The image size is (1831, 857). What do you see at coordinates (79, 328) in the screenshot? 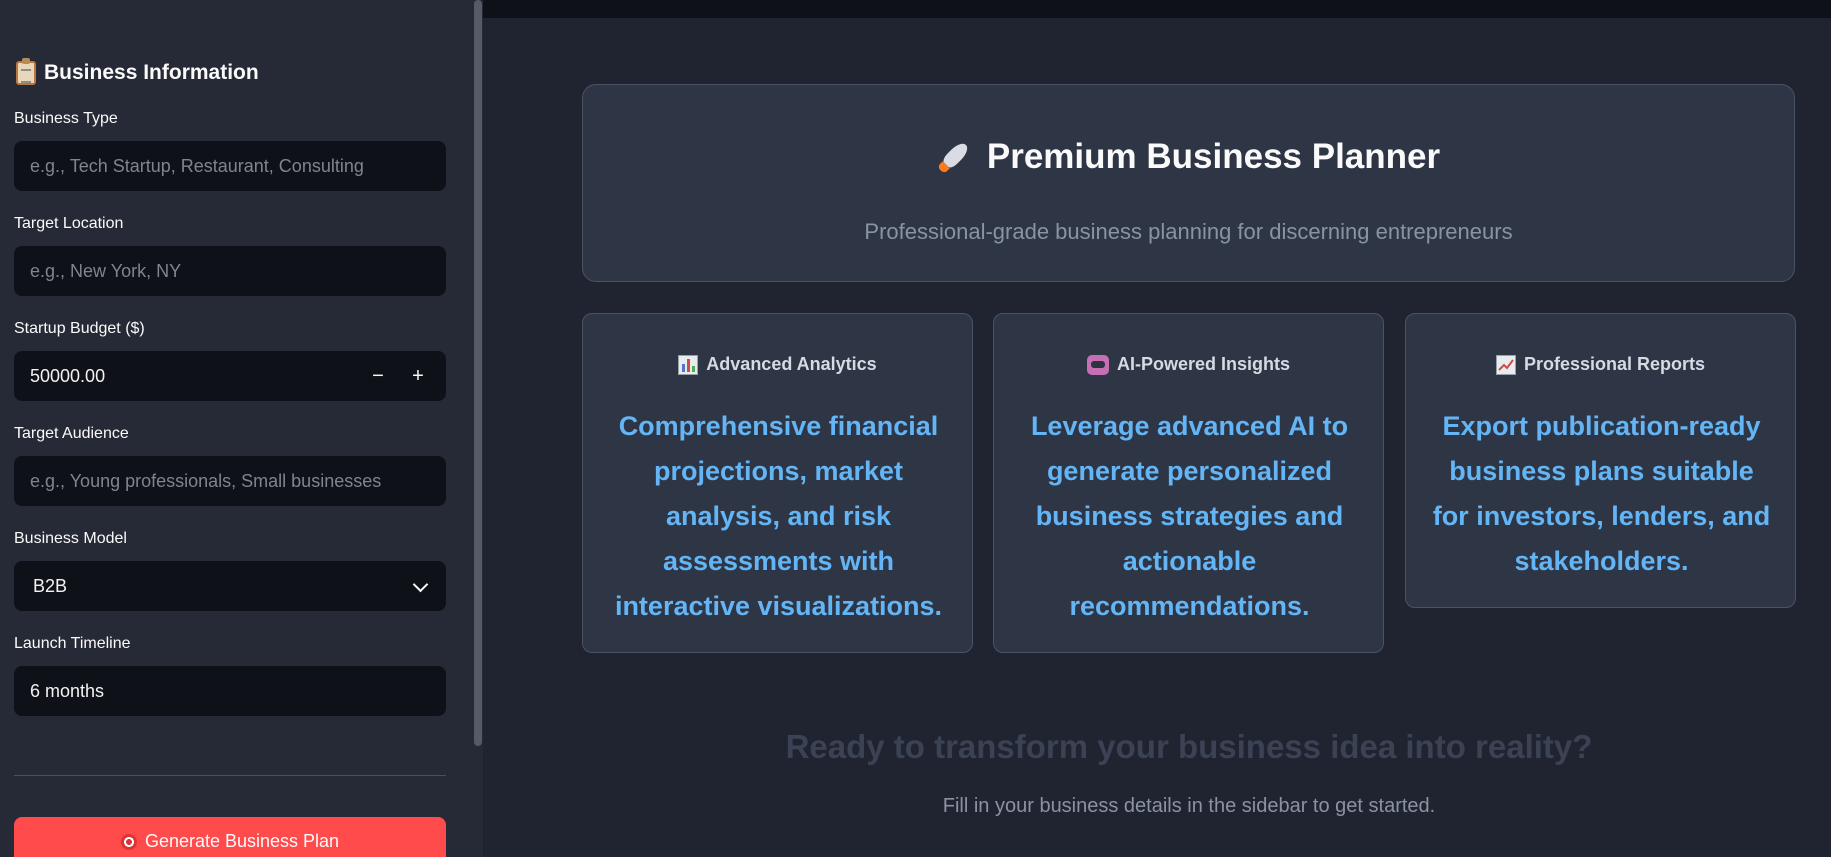
I see `startup-budget-label: Startup Budget ($)` at bounding box center [79, 328].